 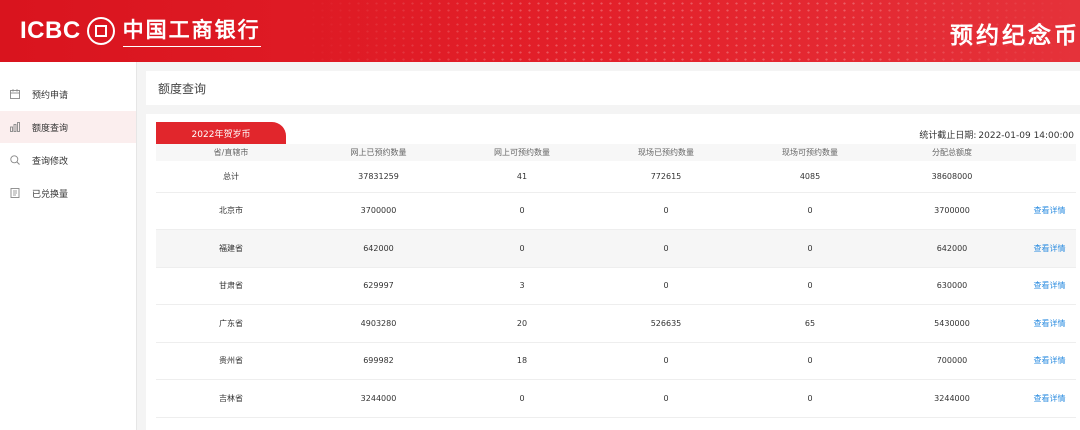 I want to click on cell-online-available: 3, so click(x=522, y=286).